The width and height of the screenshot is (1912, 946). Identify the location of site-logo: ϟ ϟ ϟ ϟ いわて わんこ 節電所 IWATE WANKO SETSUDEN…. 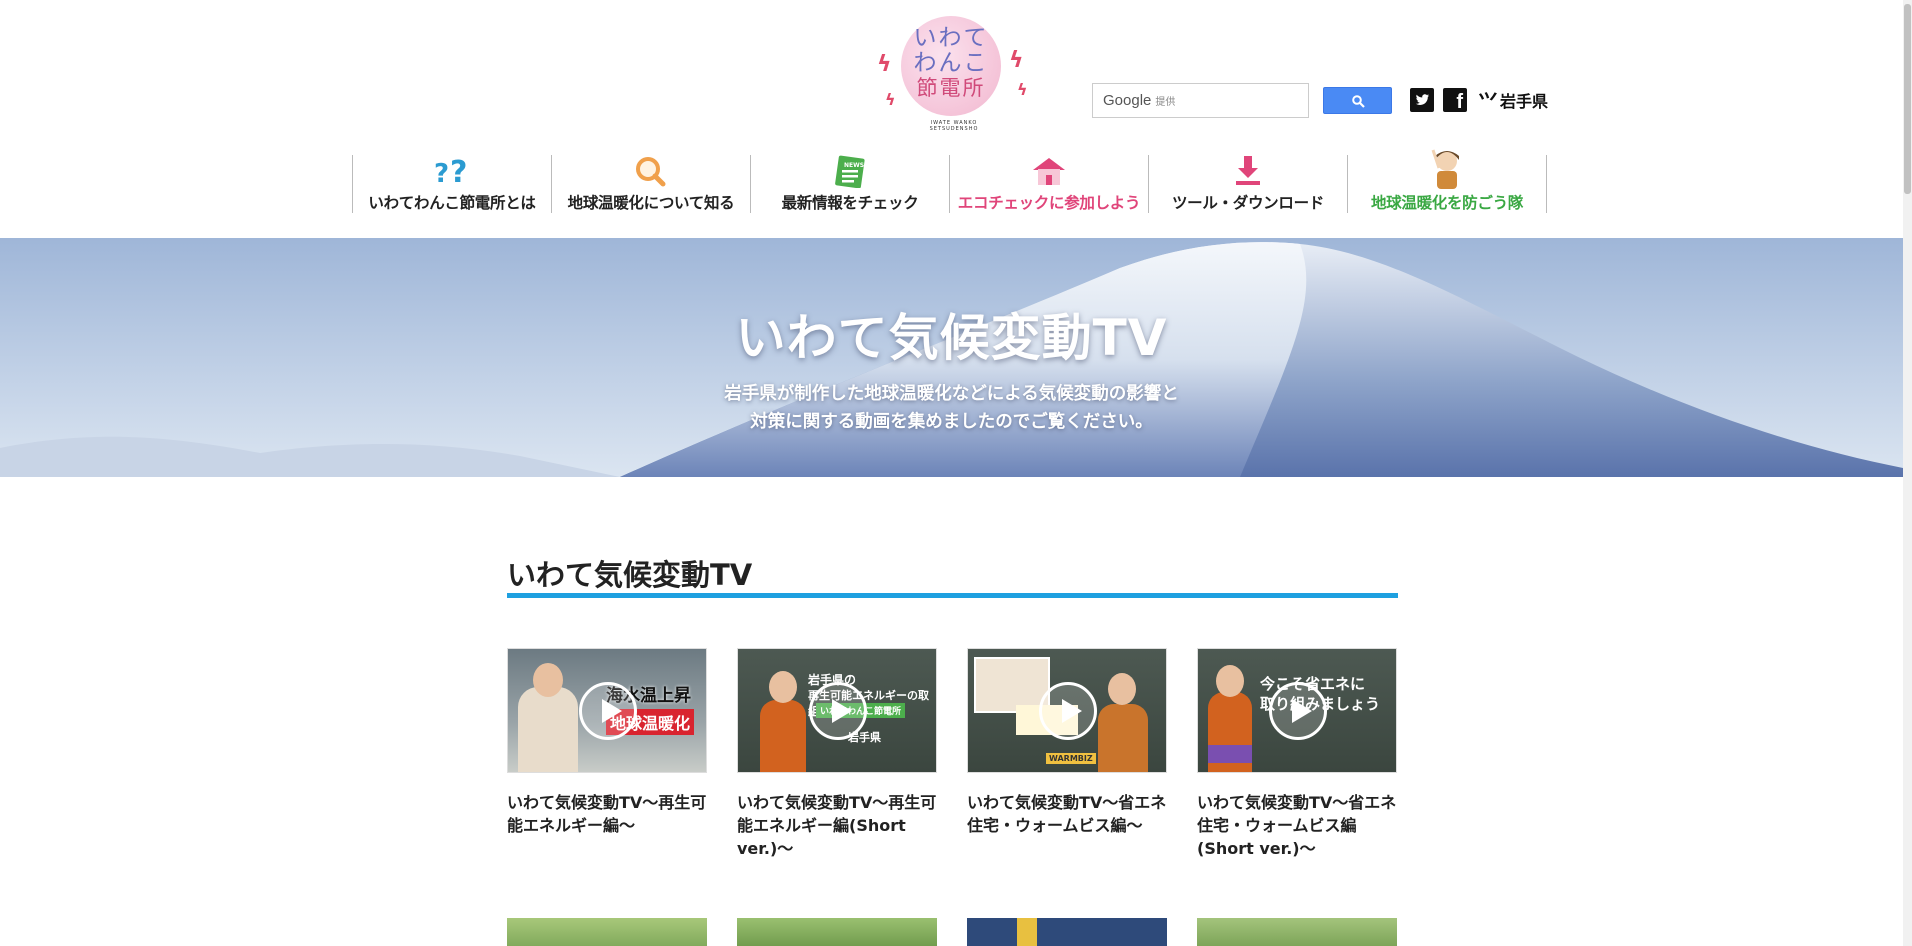
(951, 72).